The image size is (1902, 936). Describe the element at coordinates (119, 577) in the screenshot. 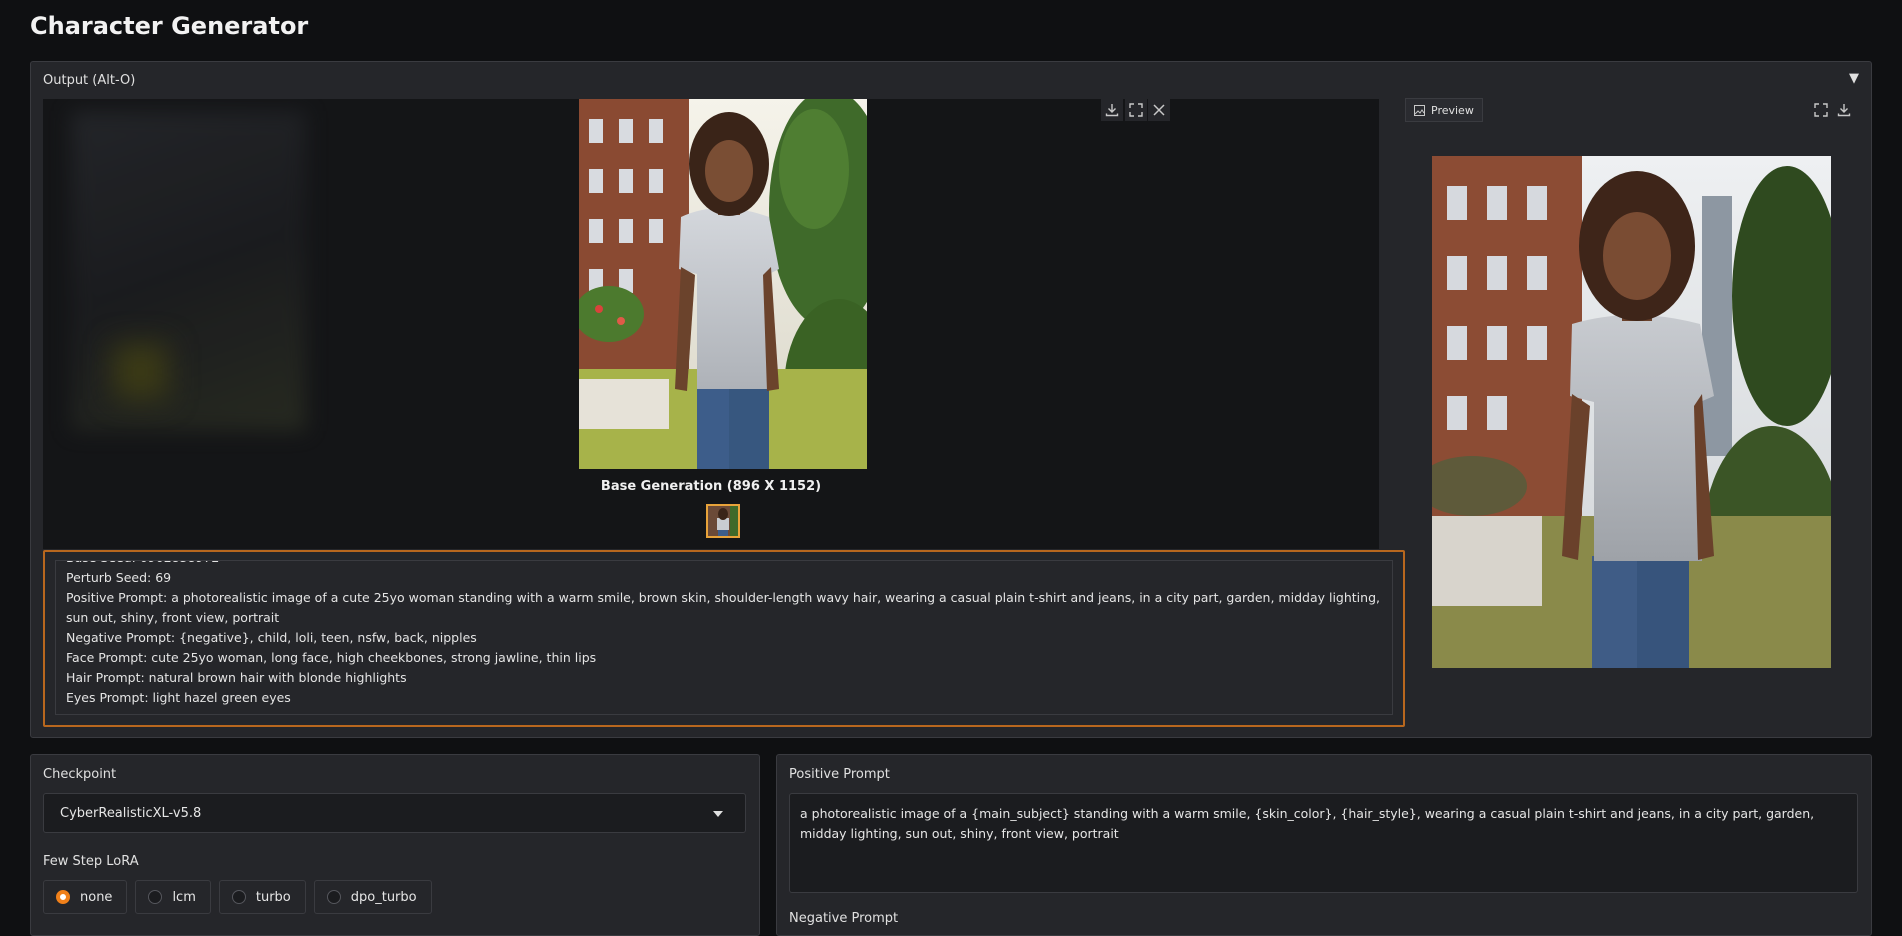

I see `info-perturb-seed: Perturb Seed: 69` at that location.